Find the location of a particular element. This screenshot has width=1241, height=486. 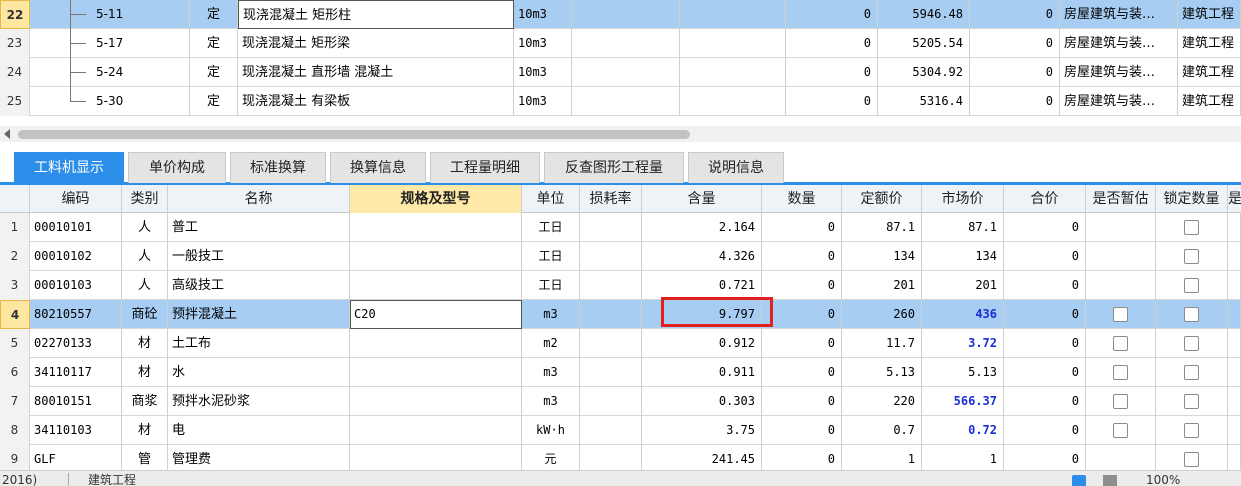

resource-market-cell: 3.72 is located at coordinates (963, 343).